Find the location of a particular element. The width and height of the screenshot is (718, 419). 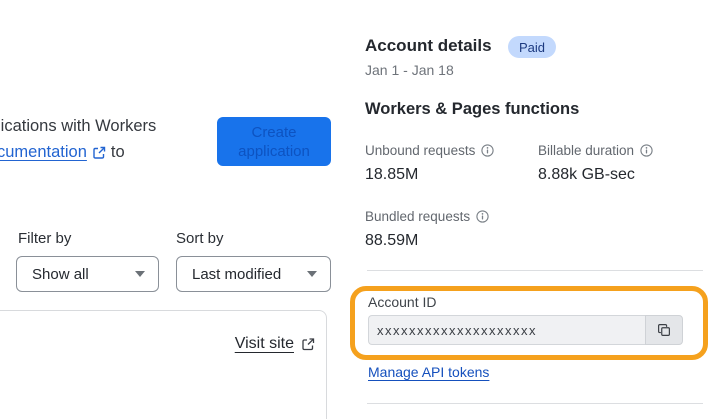

copy-account-id-button is located at coordinates (664, 330).